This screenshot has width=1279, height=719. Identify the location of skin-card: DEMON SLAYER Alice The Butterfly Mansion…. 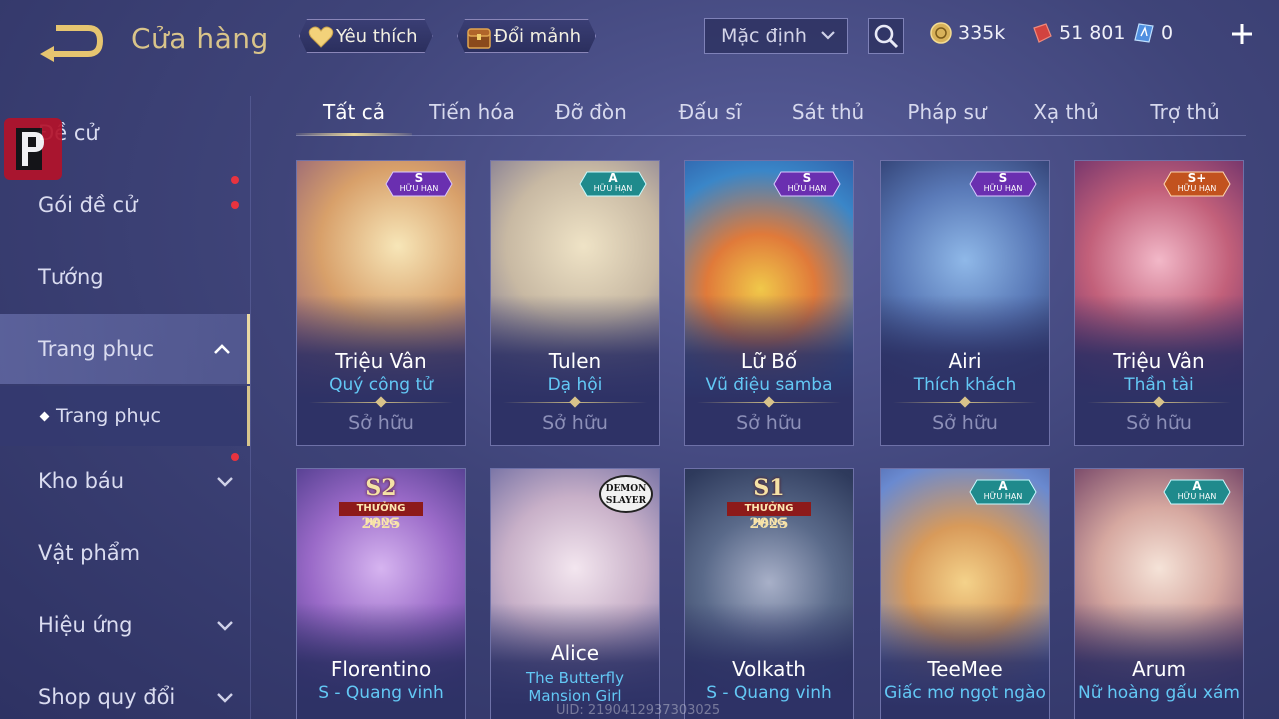
(575, 593).